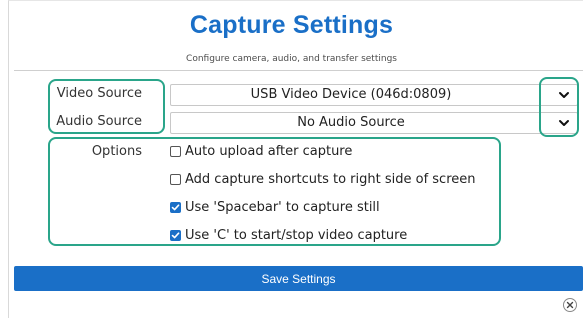  Describe the element at coordinates (298, 70) in the screenshot. I see `header-divider` at that location.